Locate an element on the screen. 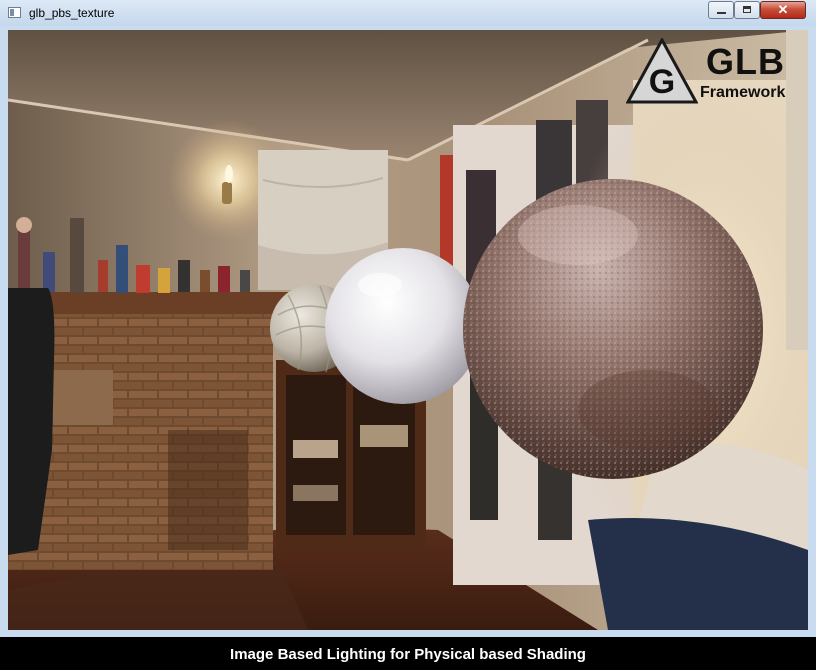  logo-subtitle: Framework is located at coordinates (743, 92).